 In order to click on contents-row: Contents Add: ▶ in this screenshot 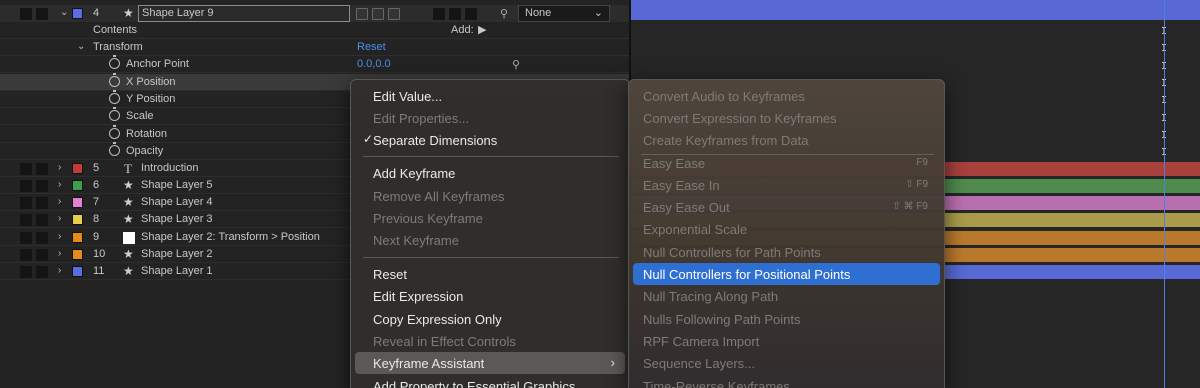, I will do `click(315, 30)`.